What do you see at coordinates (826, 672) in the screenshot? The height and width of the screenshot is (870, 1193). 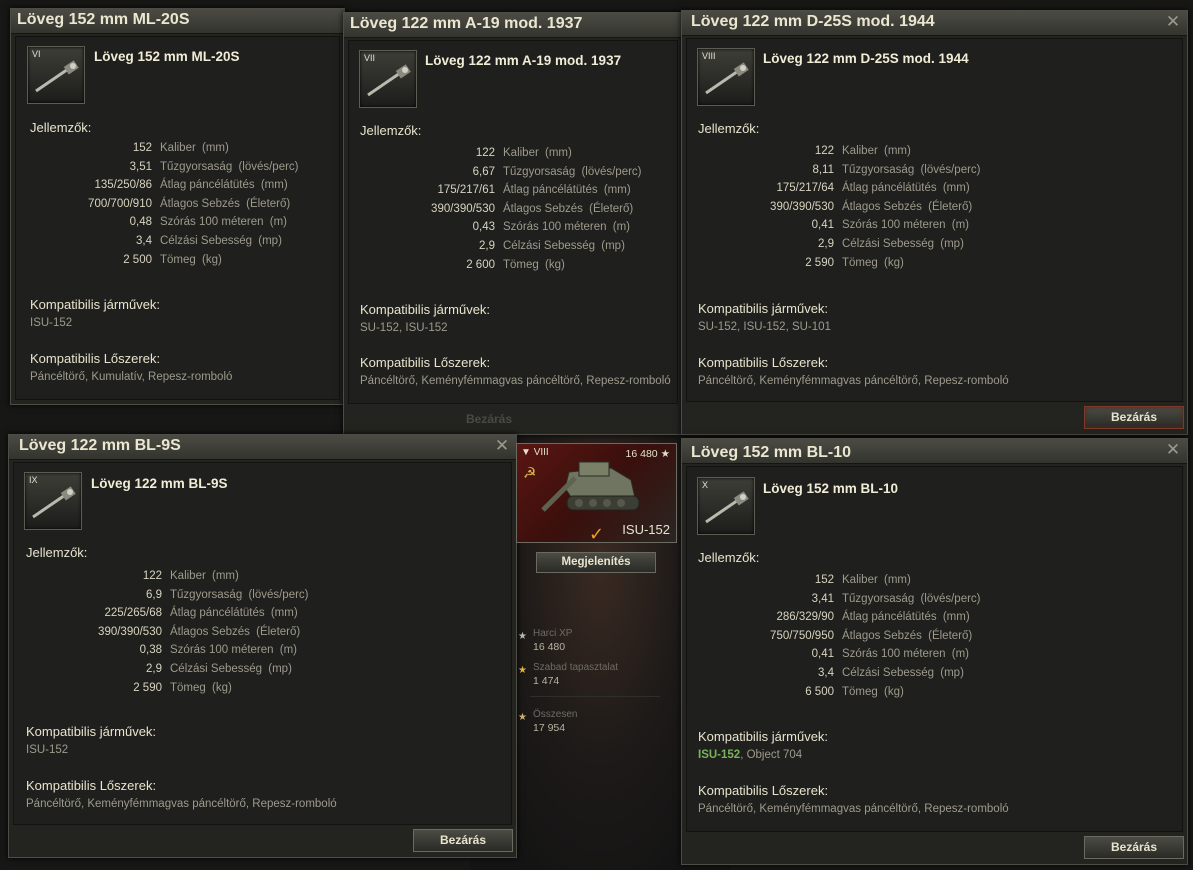 I see `stat-value: 3,4` at bounding box center [826, 672].